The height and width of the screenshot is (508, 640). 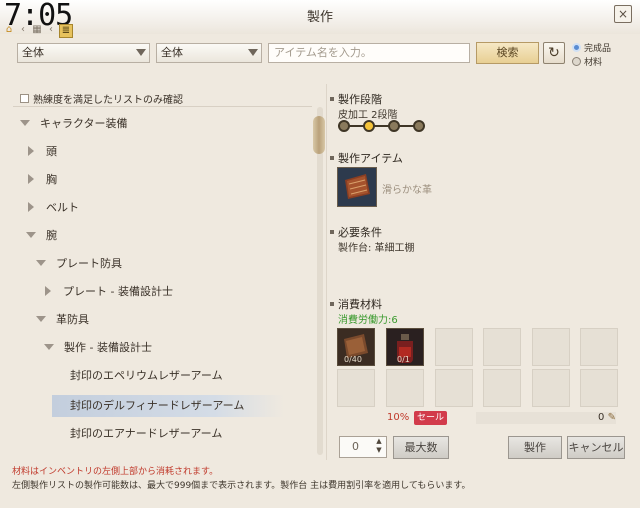 What do you see at coordinates (326, 272) in the screenshot?
I see `panel-divider` at bounding box center [326, 272].